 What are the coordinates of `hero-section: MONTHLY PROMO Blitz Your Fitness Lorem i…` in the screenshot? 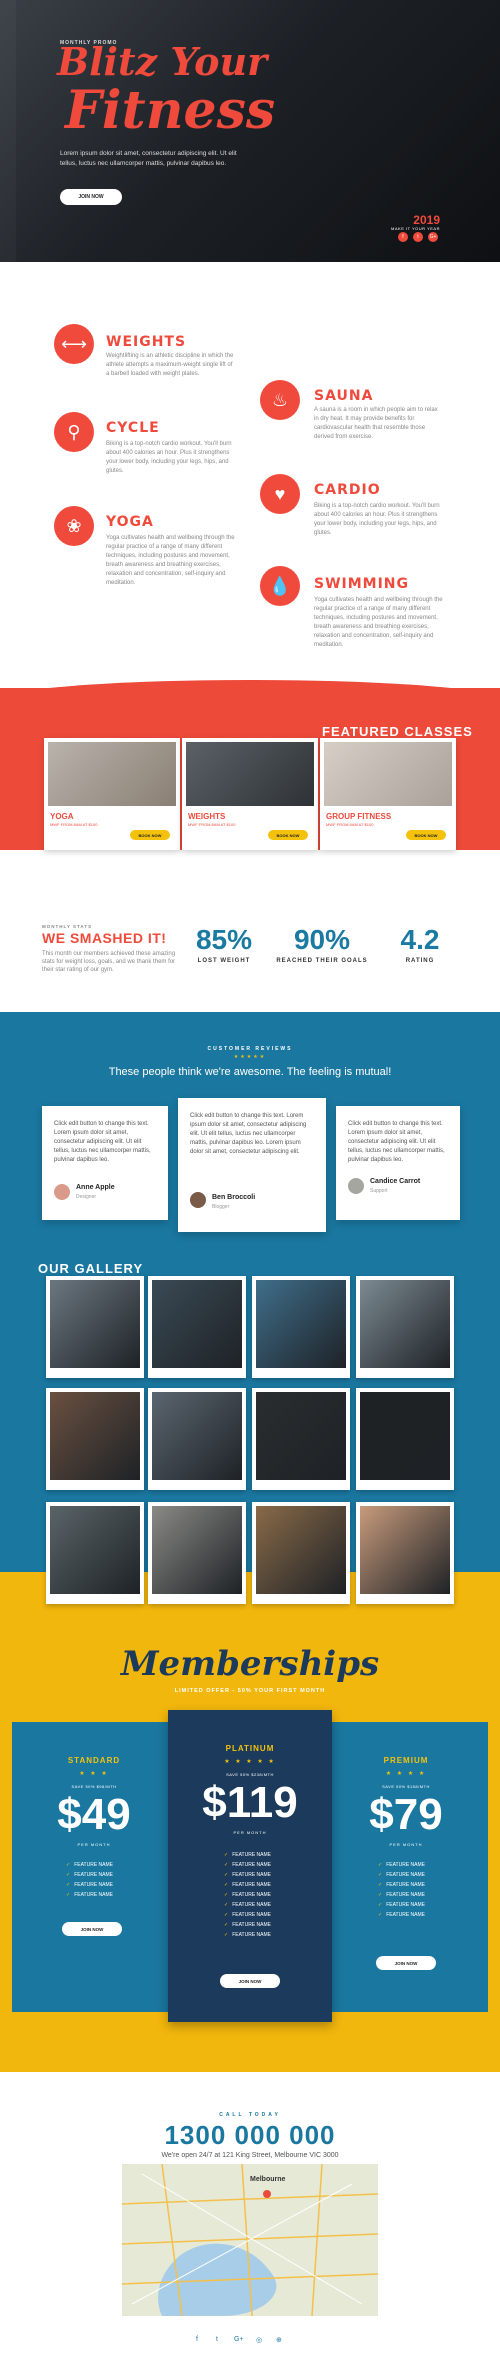 It's located at (250, 131).